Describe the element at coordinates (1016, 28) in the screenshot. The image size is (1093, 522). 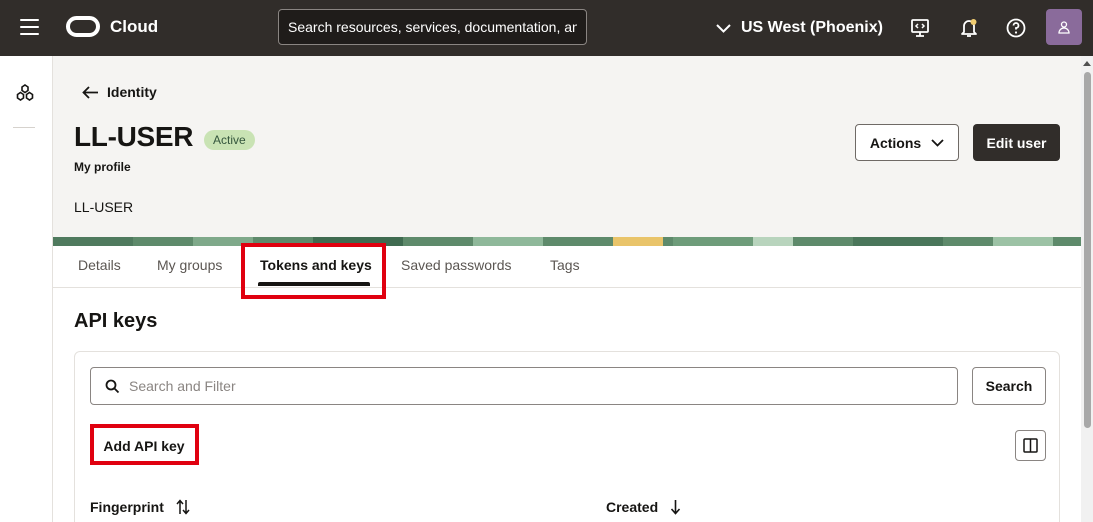
I see `help-icon` at that location.